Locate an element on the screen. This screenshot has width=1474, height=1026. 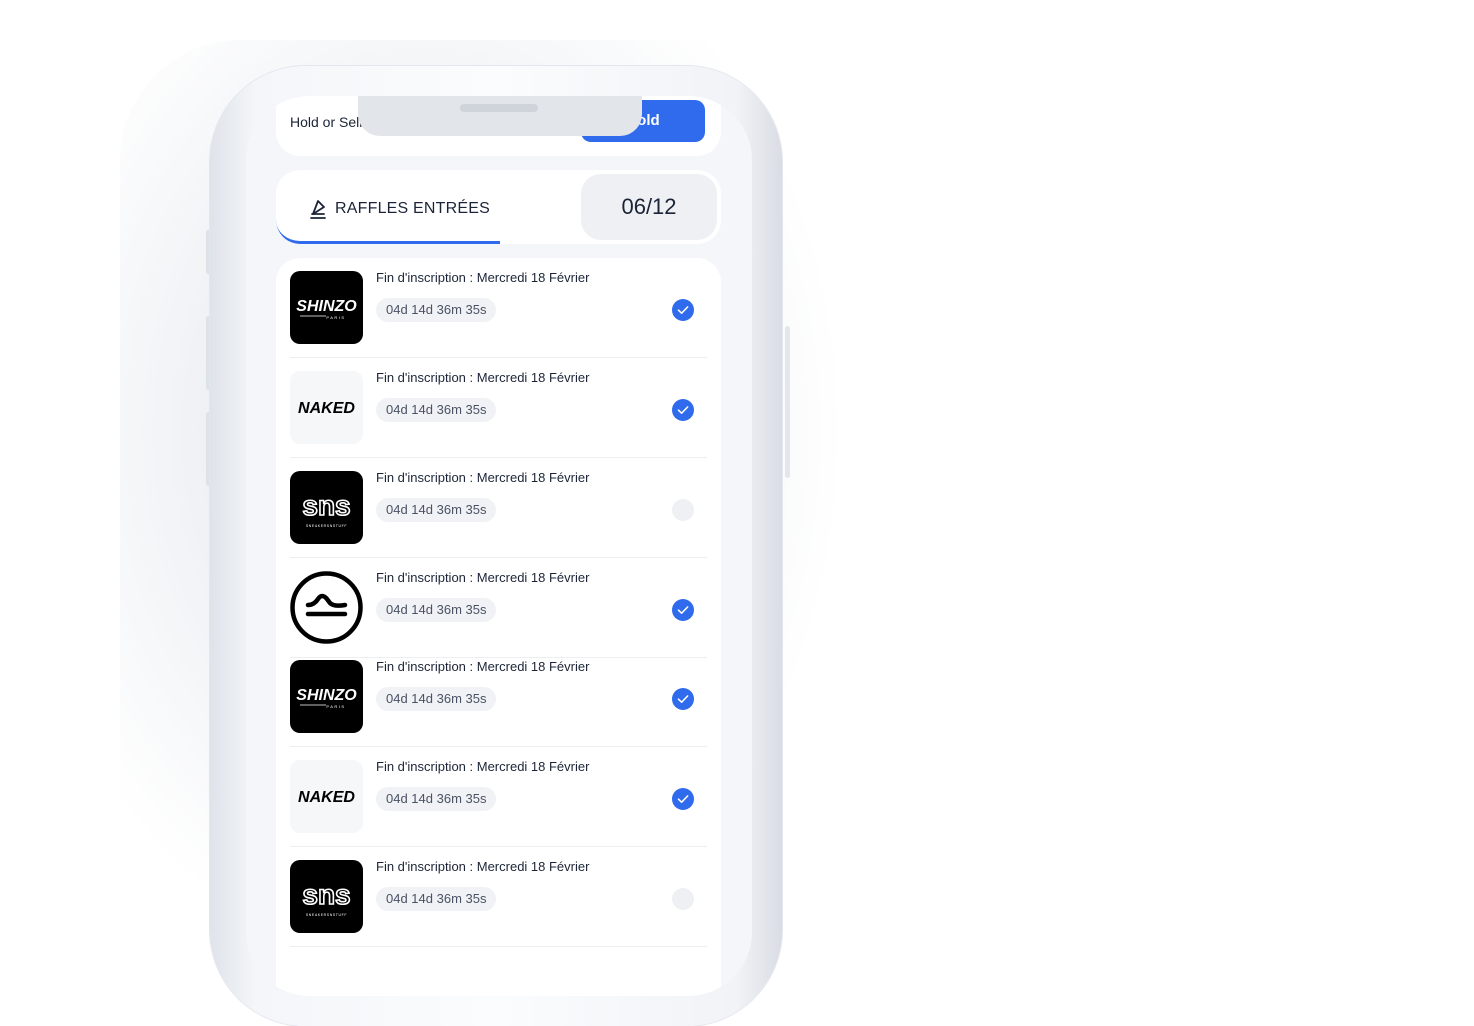
raffle-ticket-icon is located at coordinates (318, 209).